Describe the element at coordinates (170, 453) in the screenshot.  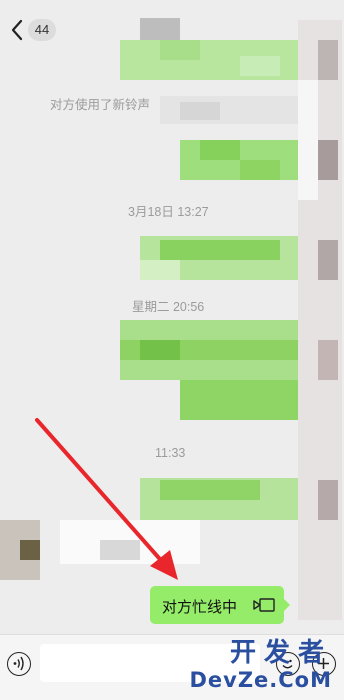
I see `timestamp: 11:33` at that location.